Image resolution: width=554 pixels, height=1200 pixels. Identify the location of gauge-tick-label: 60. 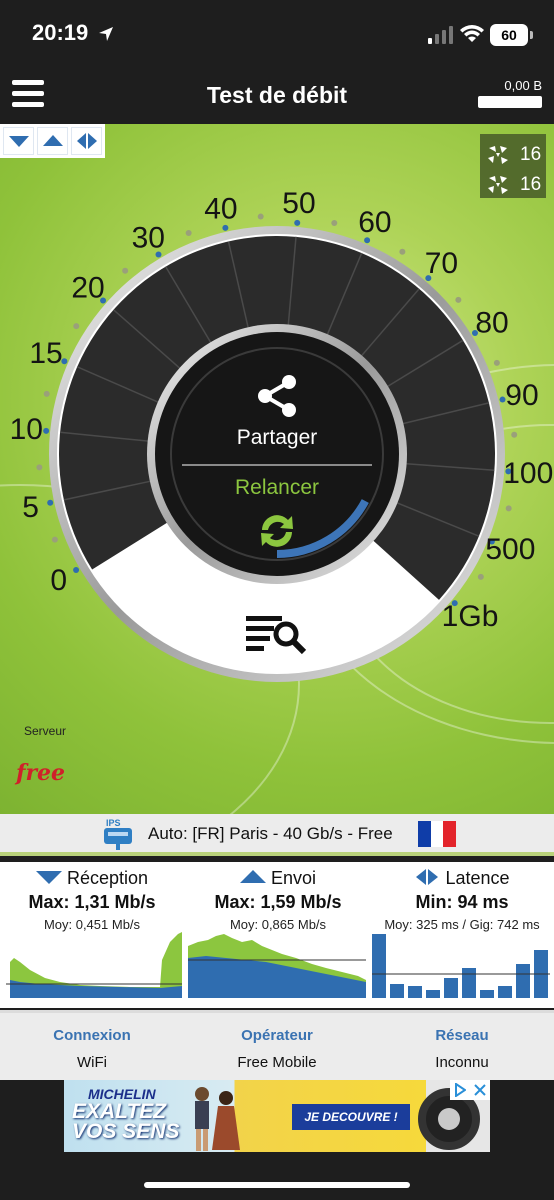
(374, 222).